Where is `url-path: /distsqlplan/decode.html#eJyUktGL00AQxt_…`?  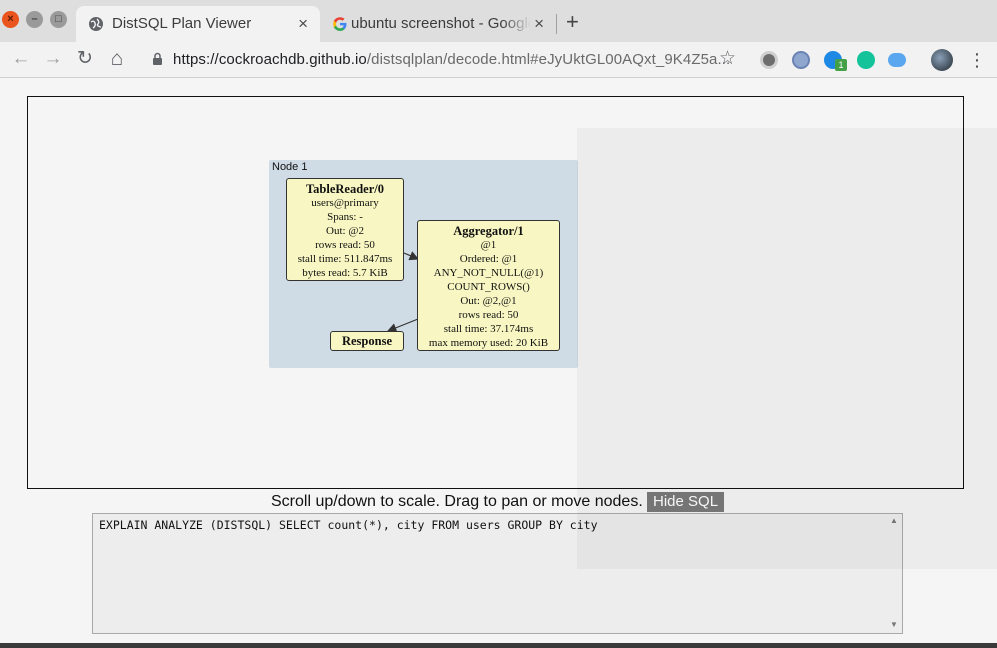
url-path: /distsqlplan/decode.html#eJyUktGL00AQxt_… is located at coordinates (548, 59).